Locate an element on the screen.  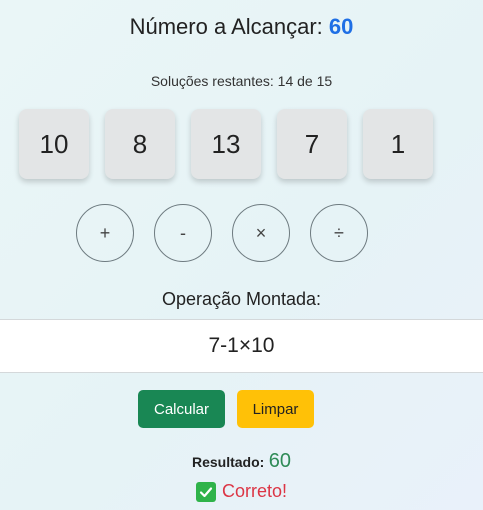
number-tile: 7 is located at coordinates (312, 144).